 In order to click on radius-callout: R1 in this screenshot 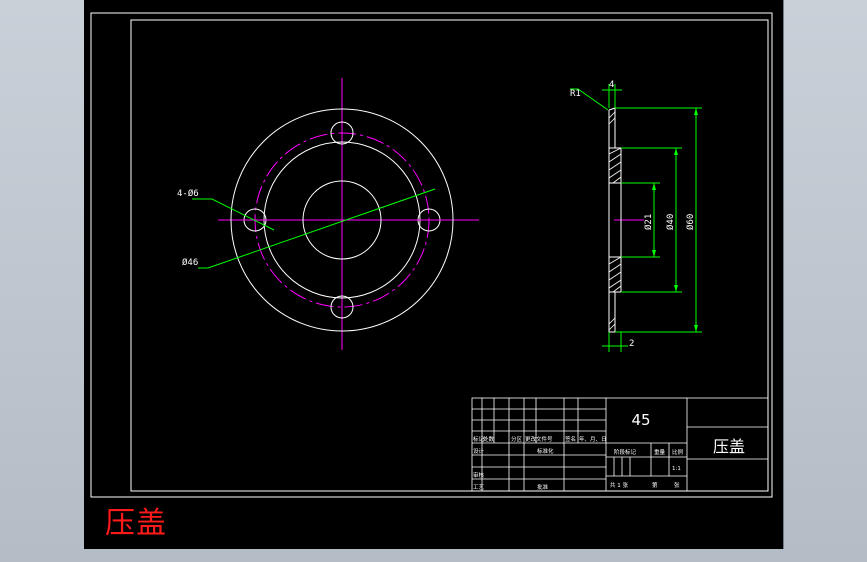, I will do `click(575, 94)`.